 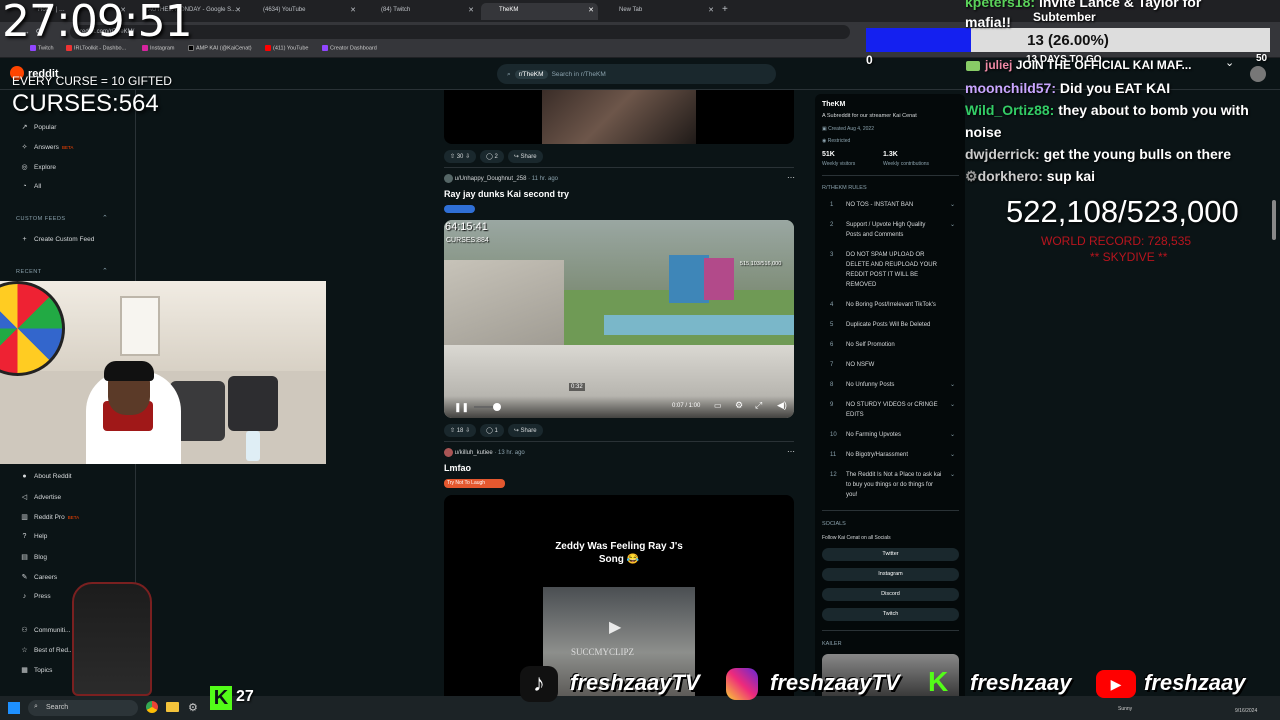 I want to click on chrome-icon, so click(x=152, y=707).